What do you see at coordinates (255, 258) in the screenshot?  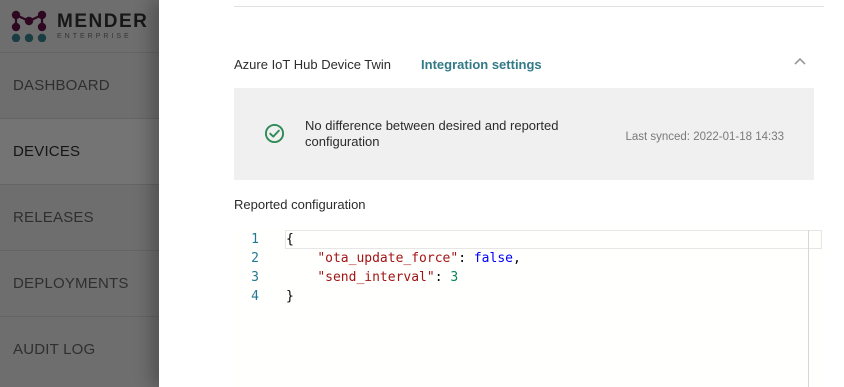 I see `line-number: 2` at bounding box center [255, 258].